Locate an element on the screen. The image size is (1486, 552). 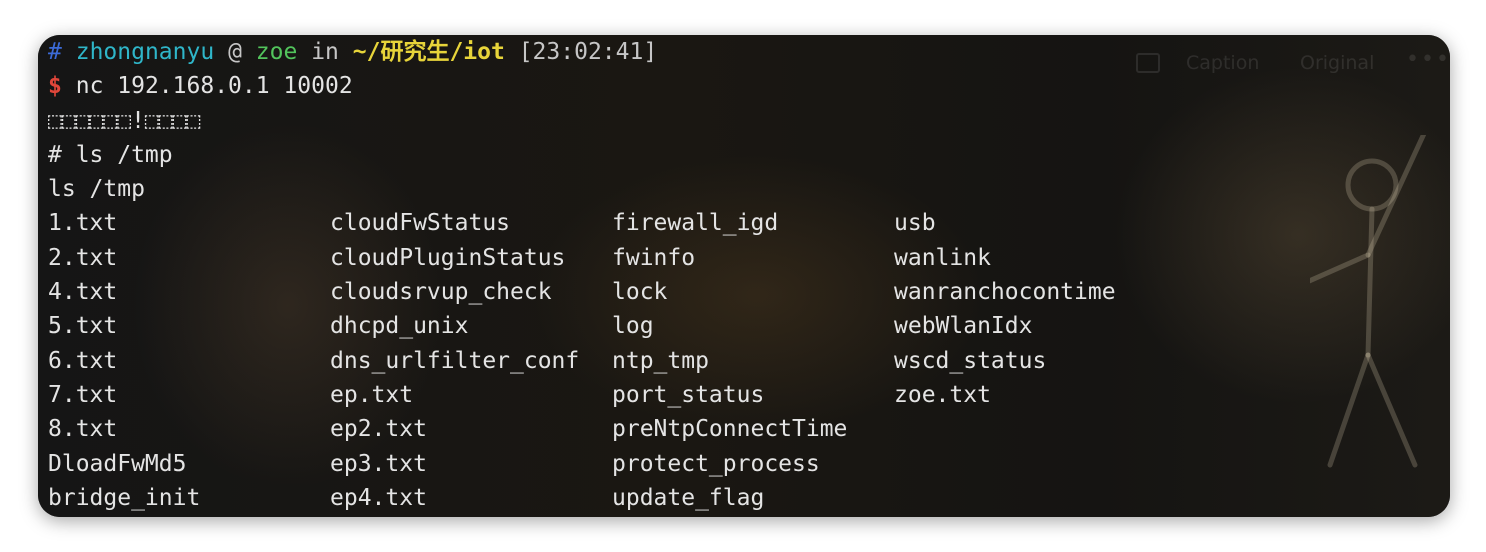
command-text: nc 192.168.0.1 10002 is located at coordinates (214, 86).